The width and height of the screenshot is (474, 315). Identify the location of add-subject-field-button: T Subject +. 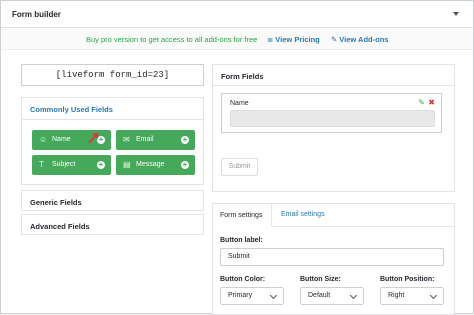
(71, 165).